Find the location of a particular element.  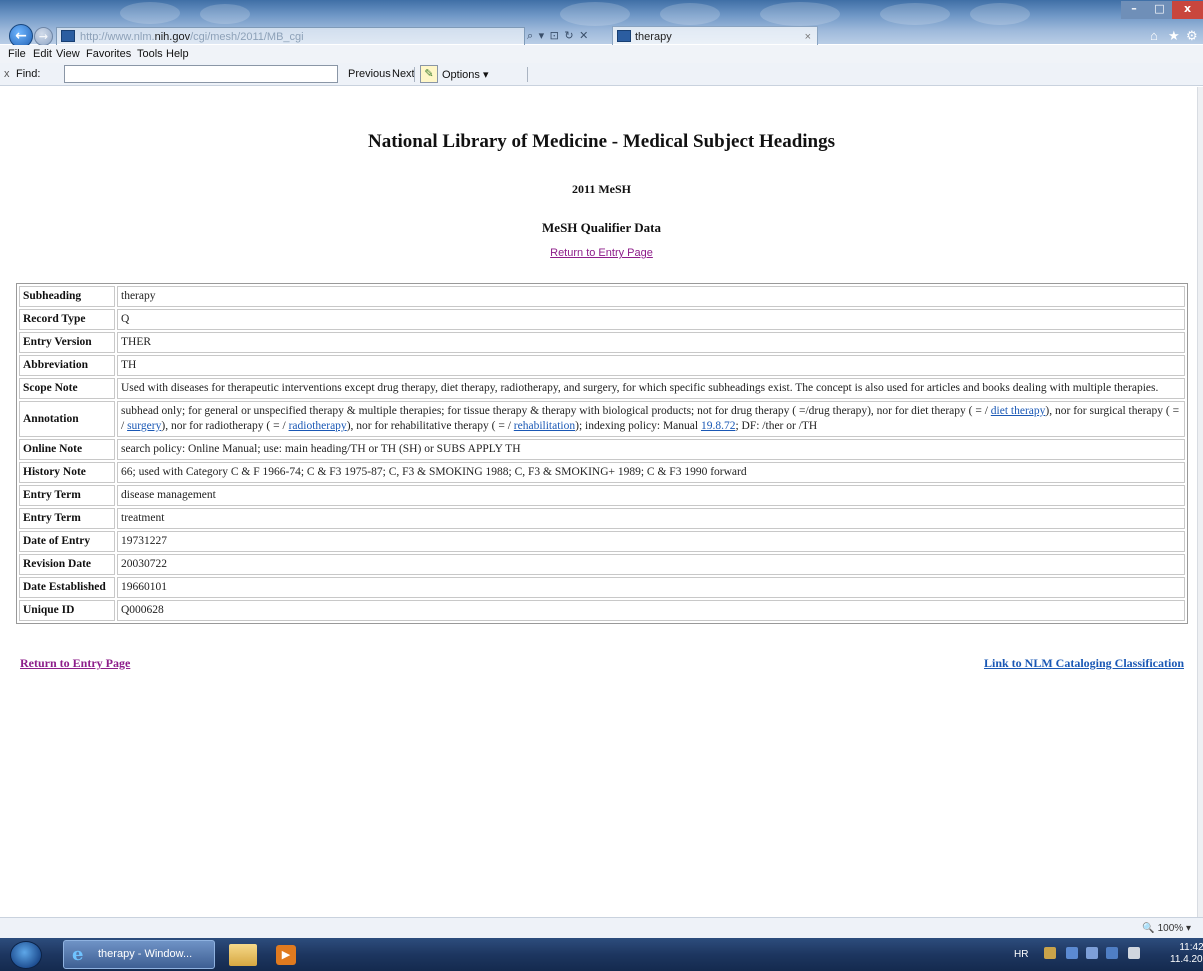

maximize-button: □ is located at coordinates (1159, 10).